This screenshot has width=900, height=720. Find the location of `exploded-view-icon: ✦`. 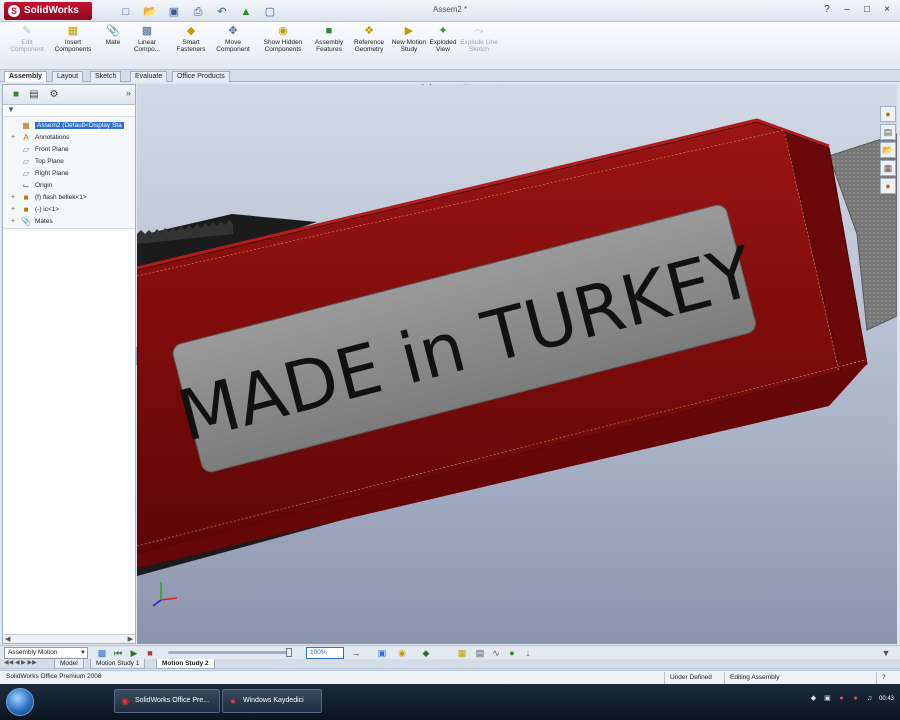

exploded-view-icon: ✦ is located at coordinates (443, 31).